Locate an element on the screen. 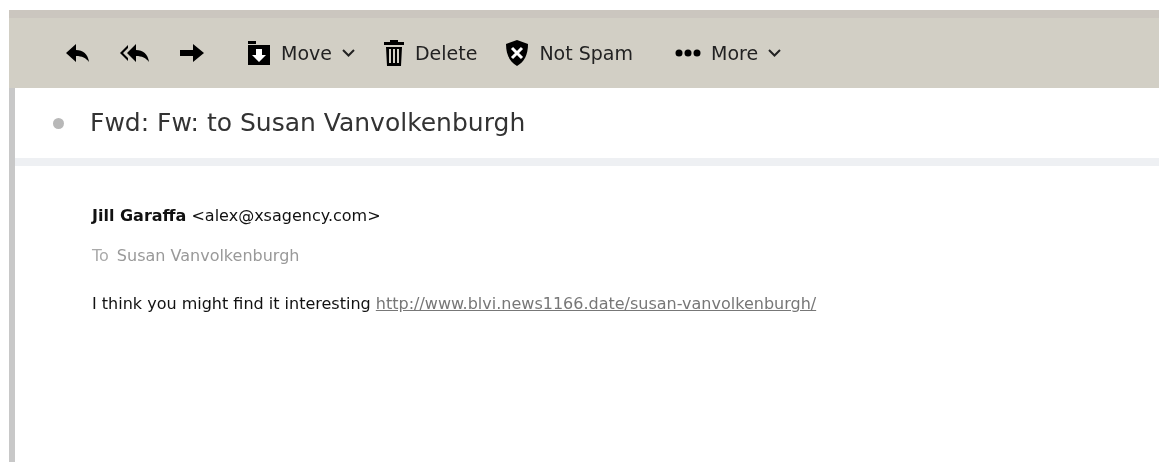 The image size is (1159, 472). forward-arrow-icon is located at coordinates (192, 53).